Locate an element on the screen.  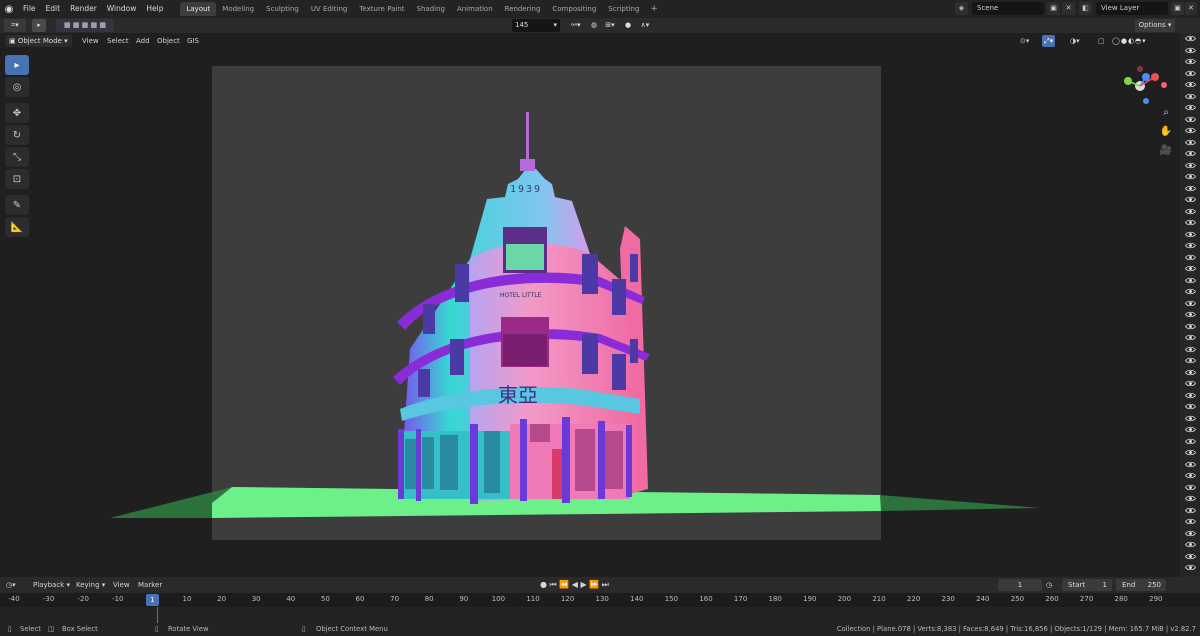
tab-texture-paint: Texture Paint is located at coordinates (381, 9).